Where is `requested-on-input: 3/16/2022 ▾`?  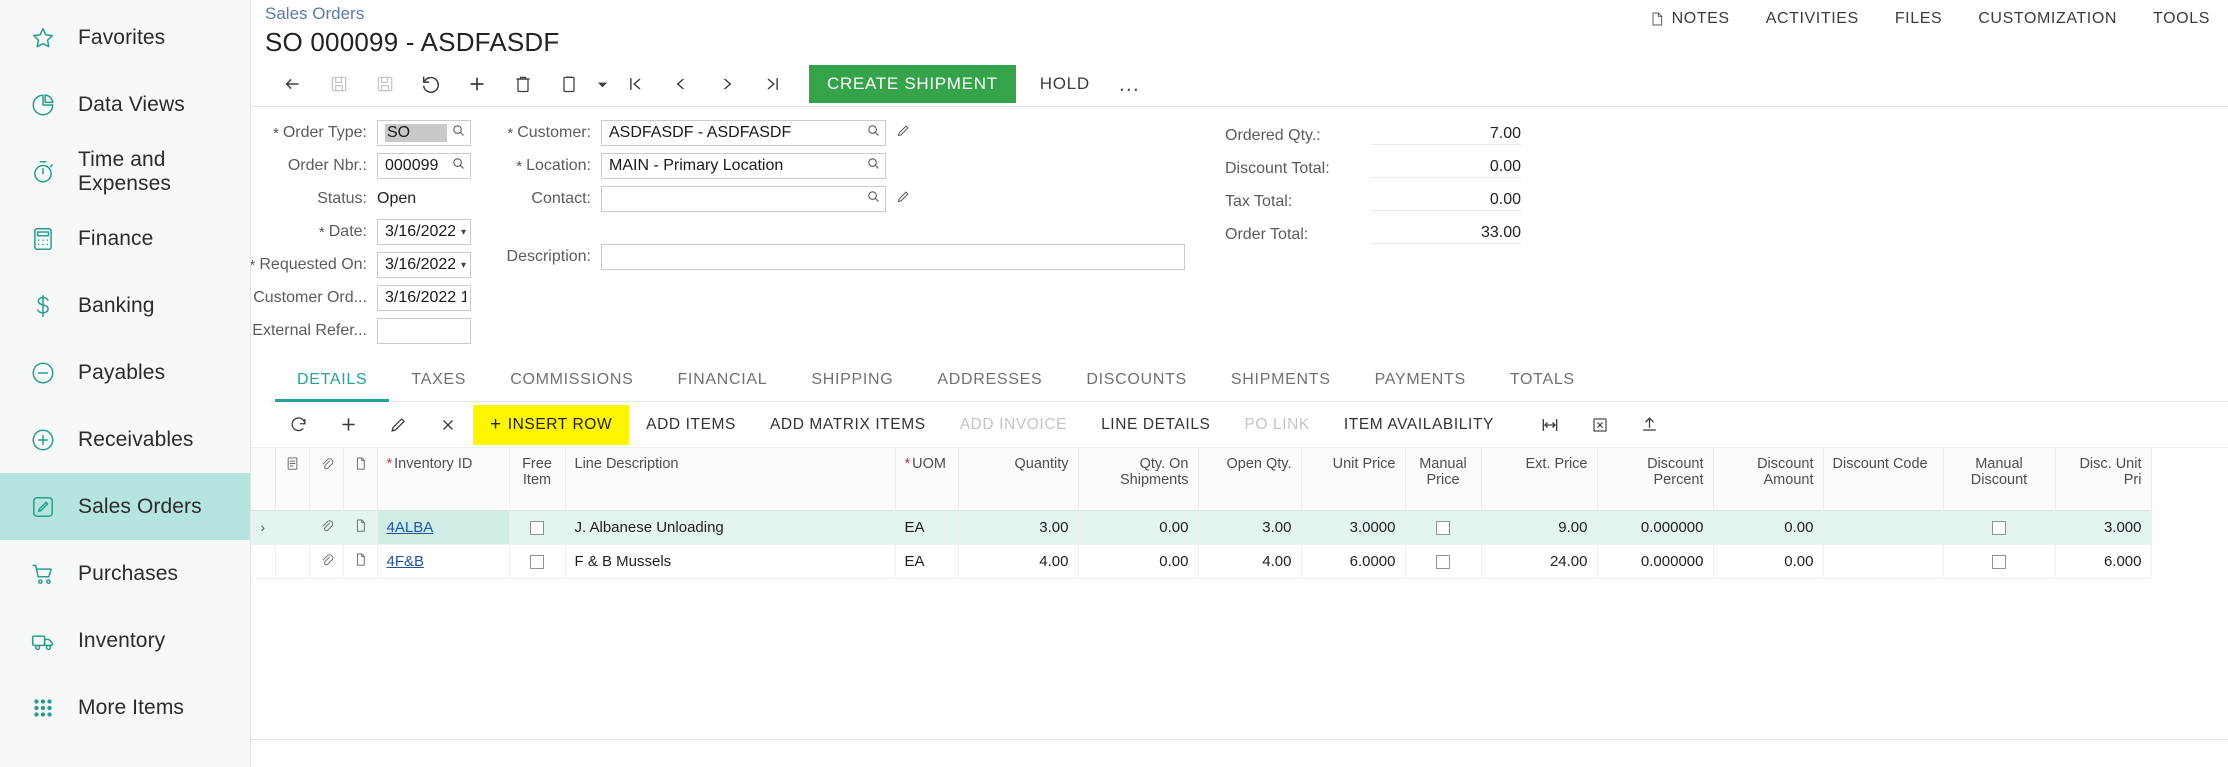 requested-on-input: 3/16/2022 ▾ is located at coordinates (424, 265).